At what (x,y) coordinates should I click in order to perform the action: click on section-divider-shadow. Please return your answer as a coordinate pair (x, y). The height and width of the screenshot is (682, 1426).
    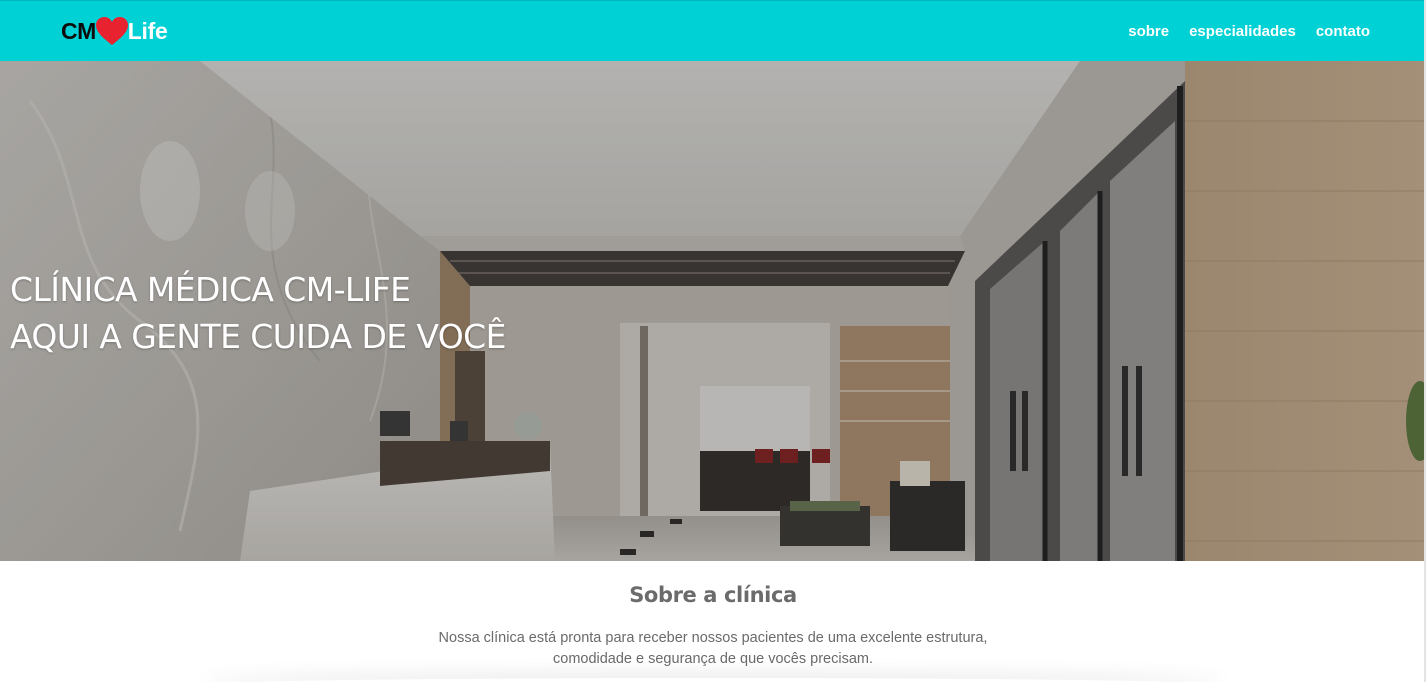
    Looking at the image, I should click on (713, 680).